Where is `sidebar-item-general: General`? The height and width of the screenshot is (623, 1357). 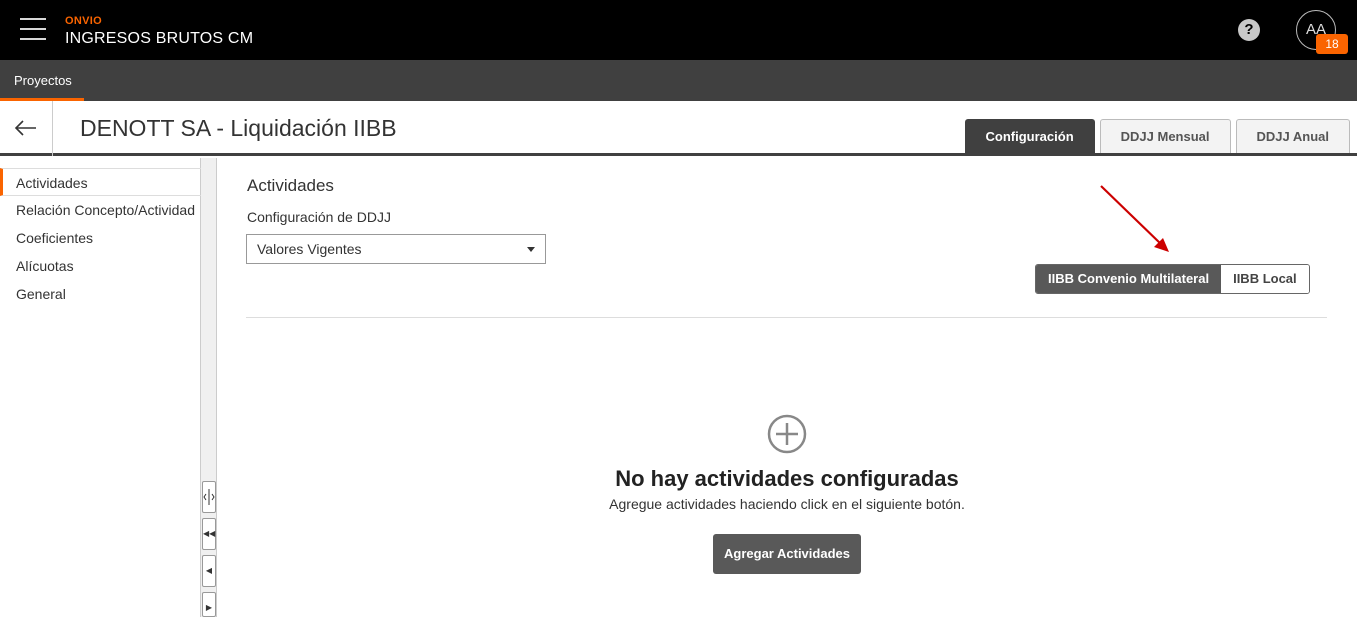 sidebar-item-general: General is located at coordinates (100, 294).